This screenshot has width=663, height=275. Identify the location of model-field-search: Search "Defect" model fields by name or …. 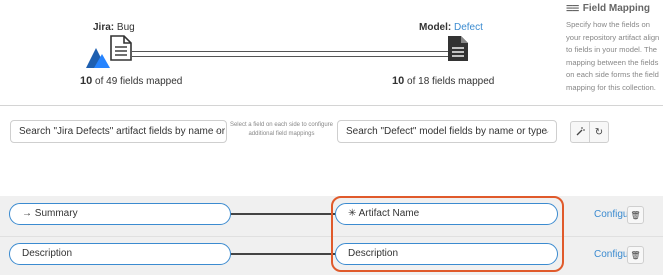
(447, 131).